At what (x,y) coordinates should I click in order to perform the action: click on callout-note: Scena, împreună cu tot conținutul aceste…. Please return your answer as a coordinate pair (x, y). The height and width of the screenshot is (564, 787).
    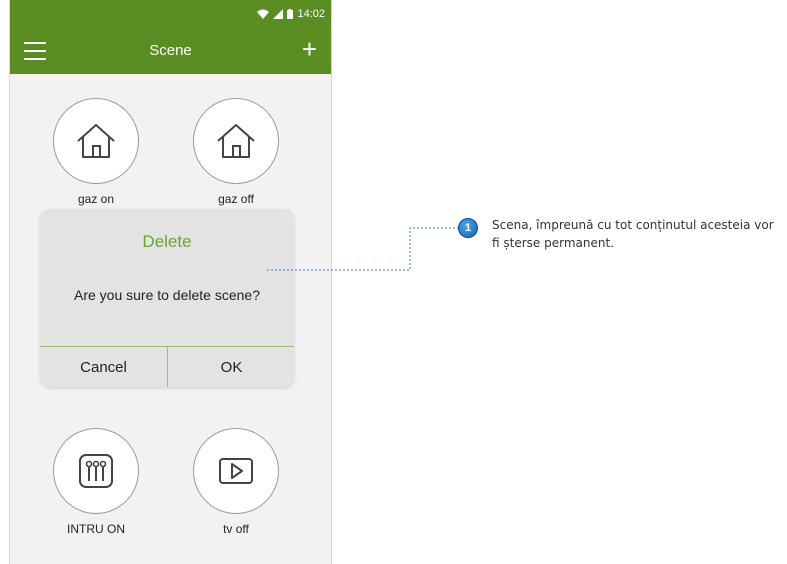
    Looking at the image, I should click on (633, 234).